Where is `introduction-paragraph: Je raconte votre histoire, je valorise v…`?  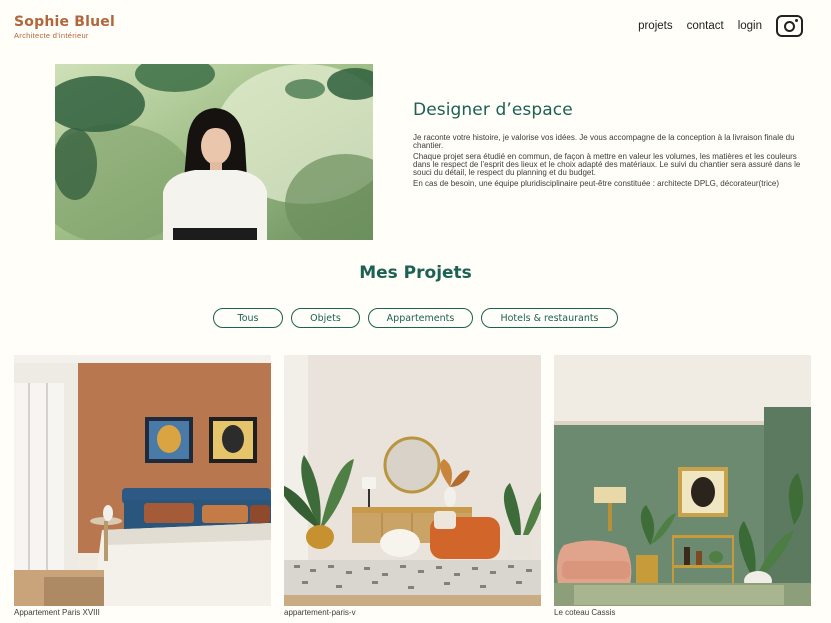
introduction-paragraph: Je raconte votre histoire, je valorise v… is located at coordinates (604, 141).